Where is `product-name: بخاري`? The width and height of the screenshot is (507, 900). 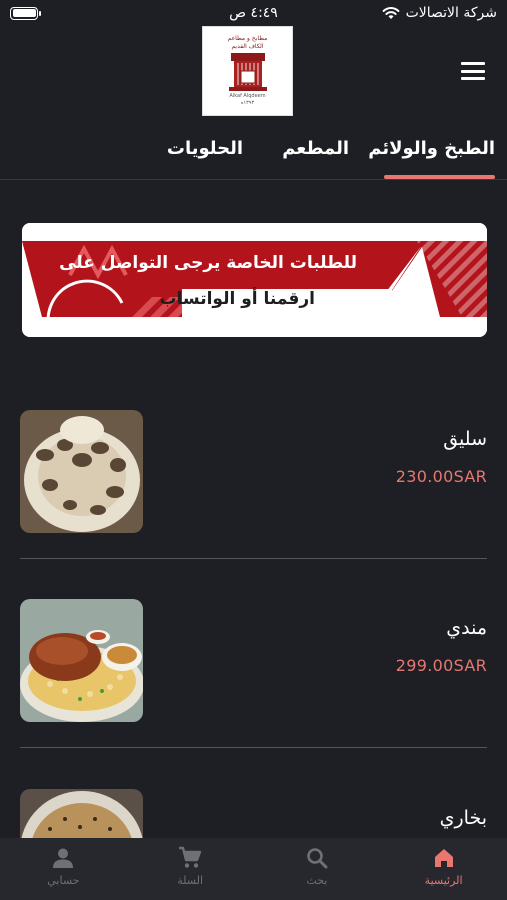 product-name: بخاري is located at coordinates (463, 818).